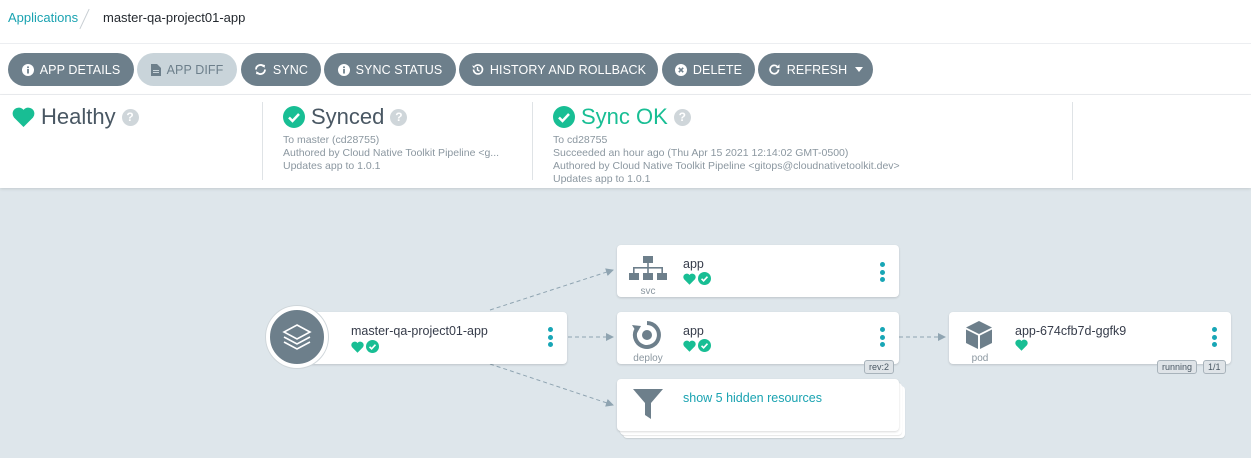  Describe the element at coordinates (365, 346) in the screenshot. I see `app-node-status` at that location.